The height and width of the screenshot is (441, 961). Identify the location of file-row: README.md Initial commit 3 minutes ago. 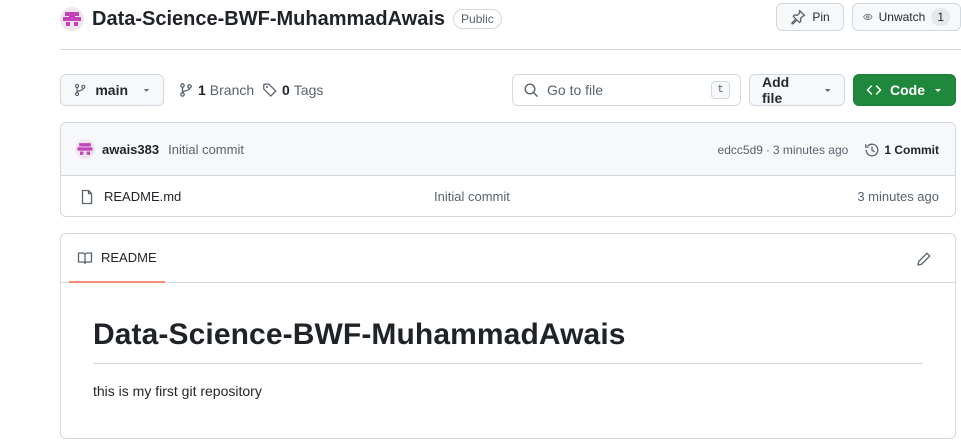
(508, 196).